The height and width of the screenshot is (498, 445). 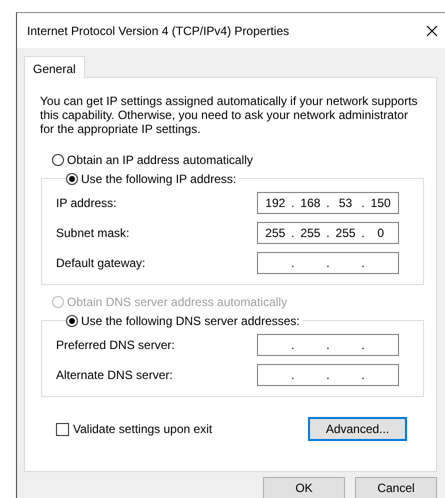 What do you see at coordinates (229, 115) in the screenshot?
I see `description-text: You can get IP settings assigned automatically if your network supports this capability. Otherwise, you need to ask your network administrator for the appropriate IP settings.` at bounding box center [229, 115].